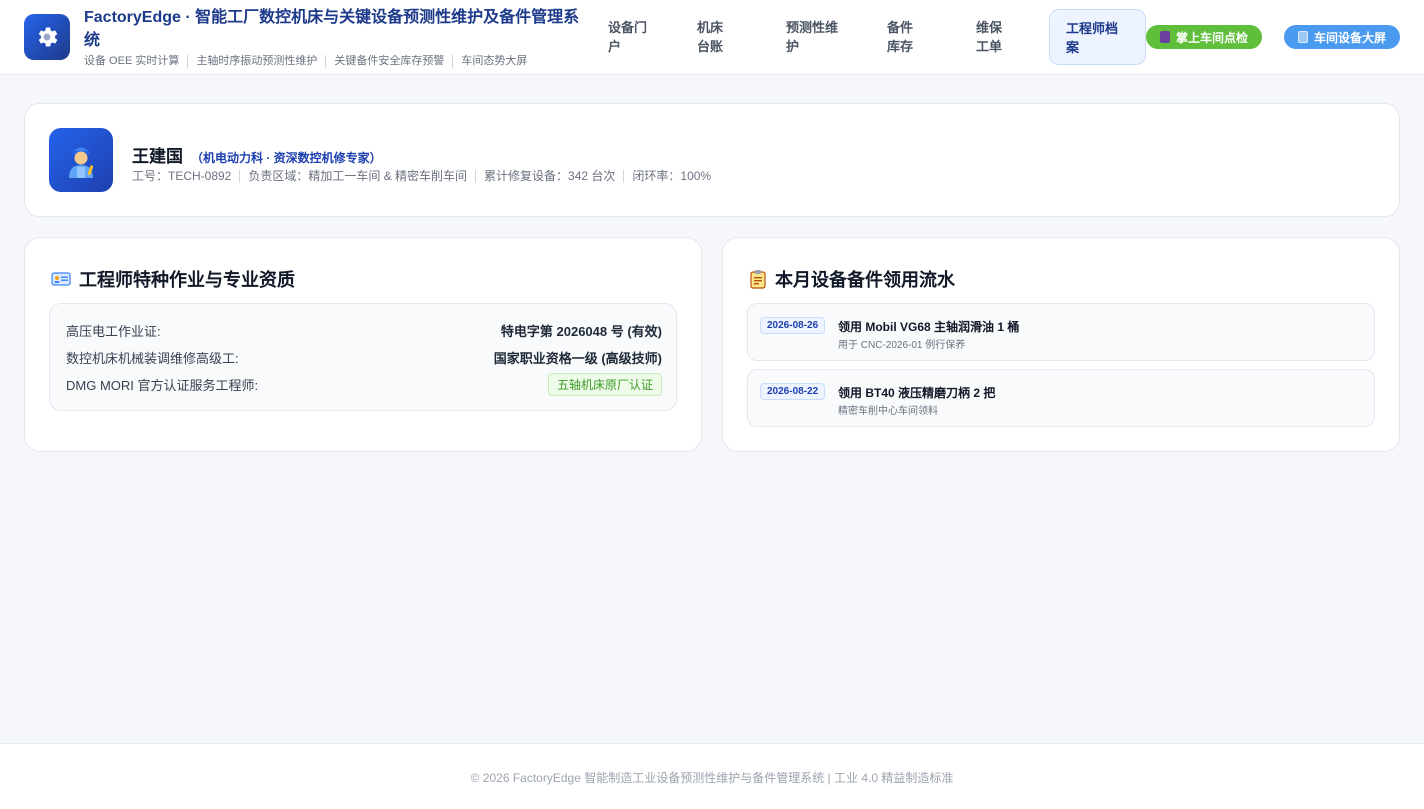  I want to click on clipboard-icon, so click(758, 279).